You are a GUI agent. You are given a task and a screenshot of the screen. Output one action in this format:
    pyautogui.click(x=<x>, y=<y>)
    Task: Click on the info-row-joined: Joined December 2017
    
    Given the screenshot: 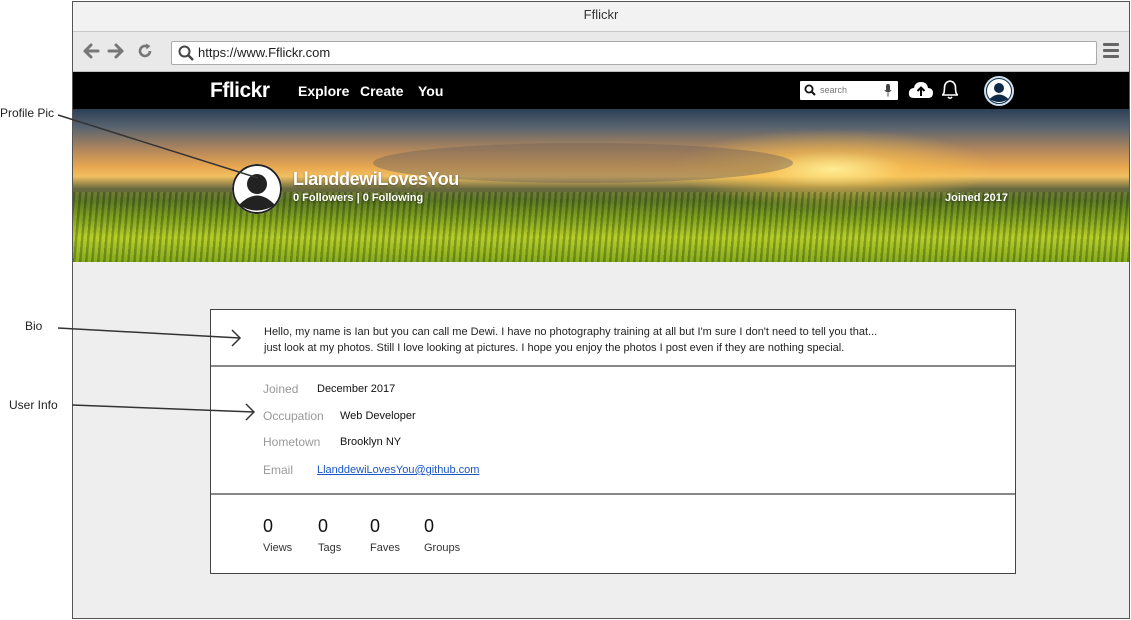 What is the action you would take?
    pyautogui.click(x=329, y=389)
    